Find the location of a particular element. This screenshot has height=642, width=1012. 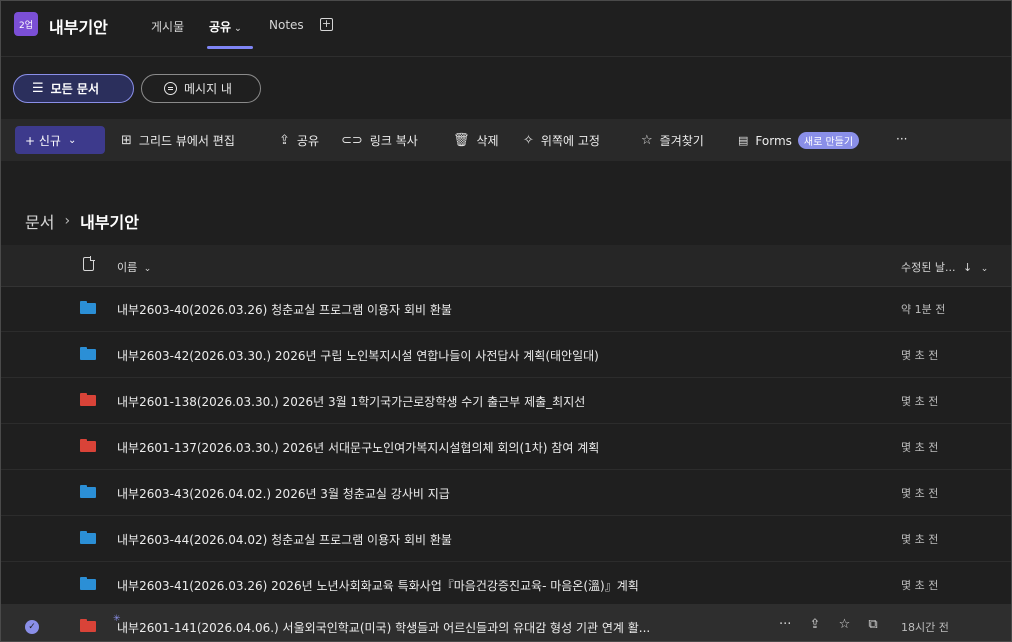

channel-header: 2업 내부기안 게시물 공유 ⌄ Notes + is located at coordinates (506, 25).